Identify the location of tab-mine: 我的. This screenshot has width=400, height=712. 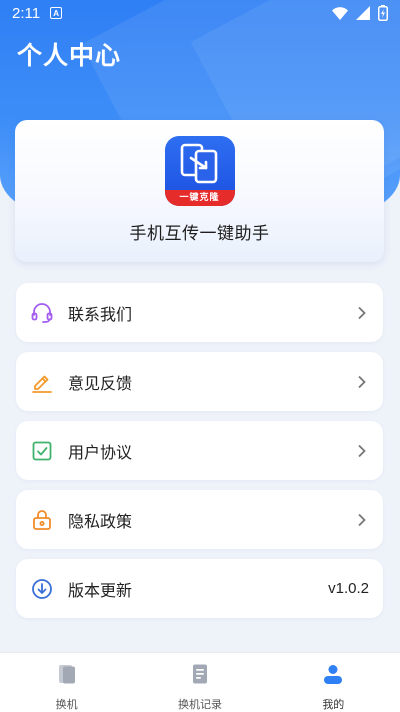
(333, 682).